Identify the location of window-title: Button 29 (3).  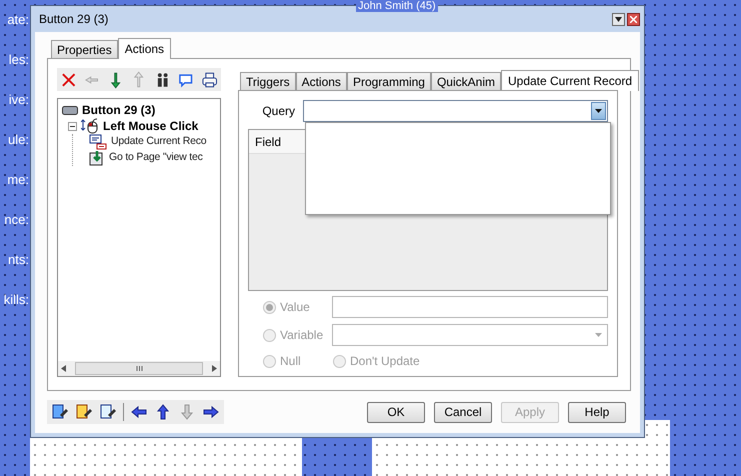
(73, 19).